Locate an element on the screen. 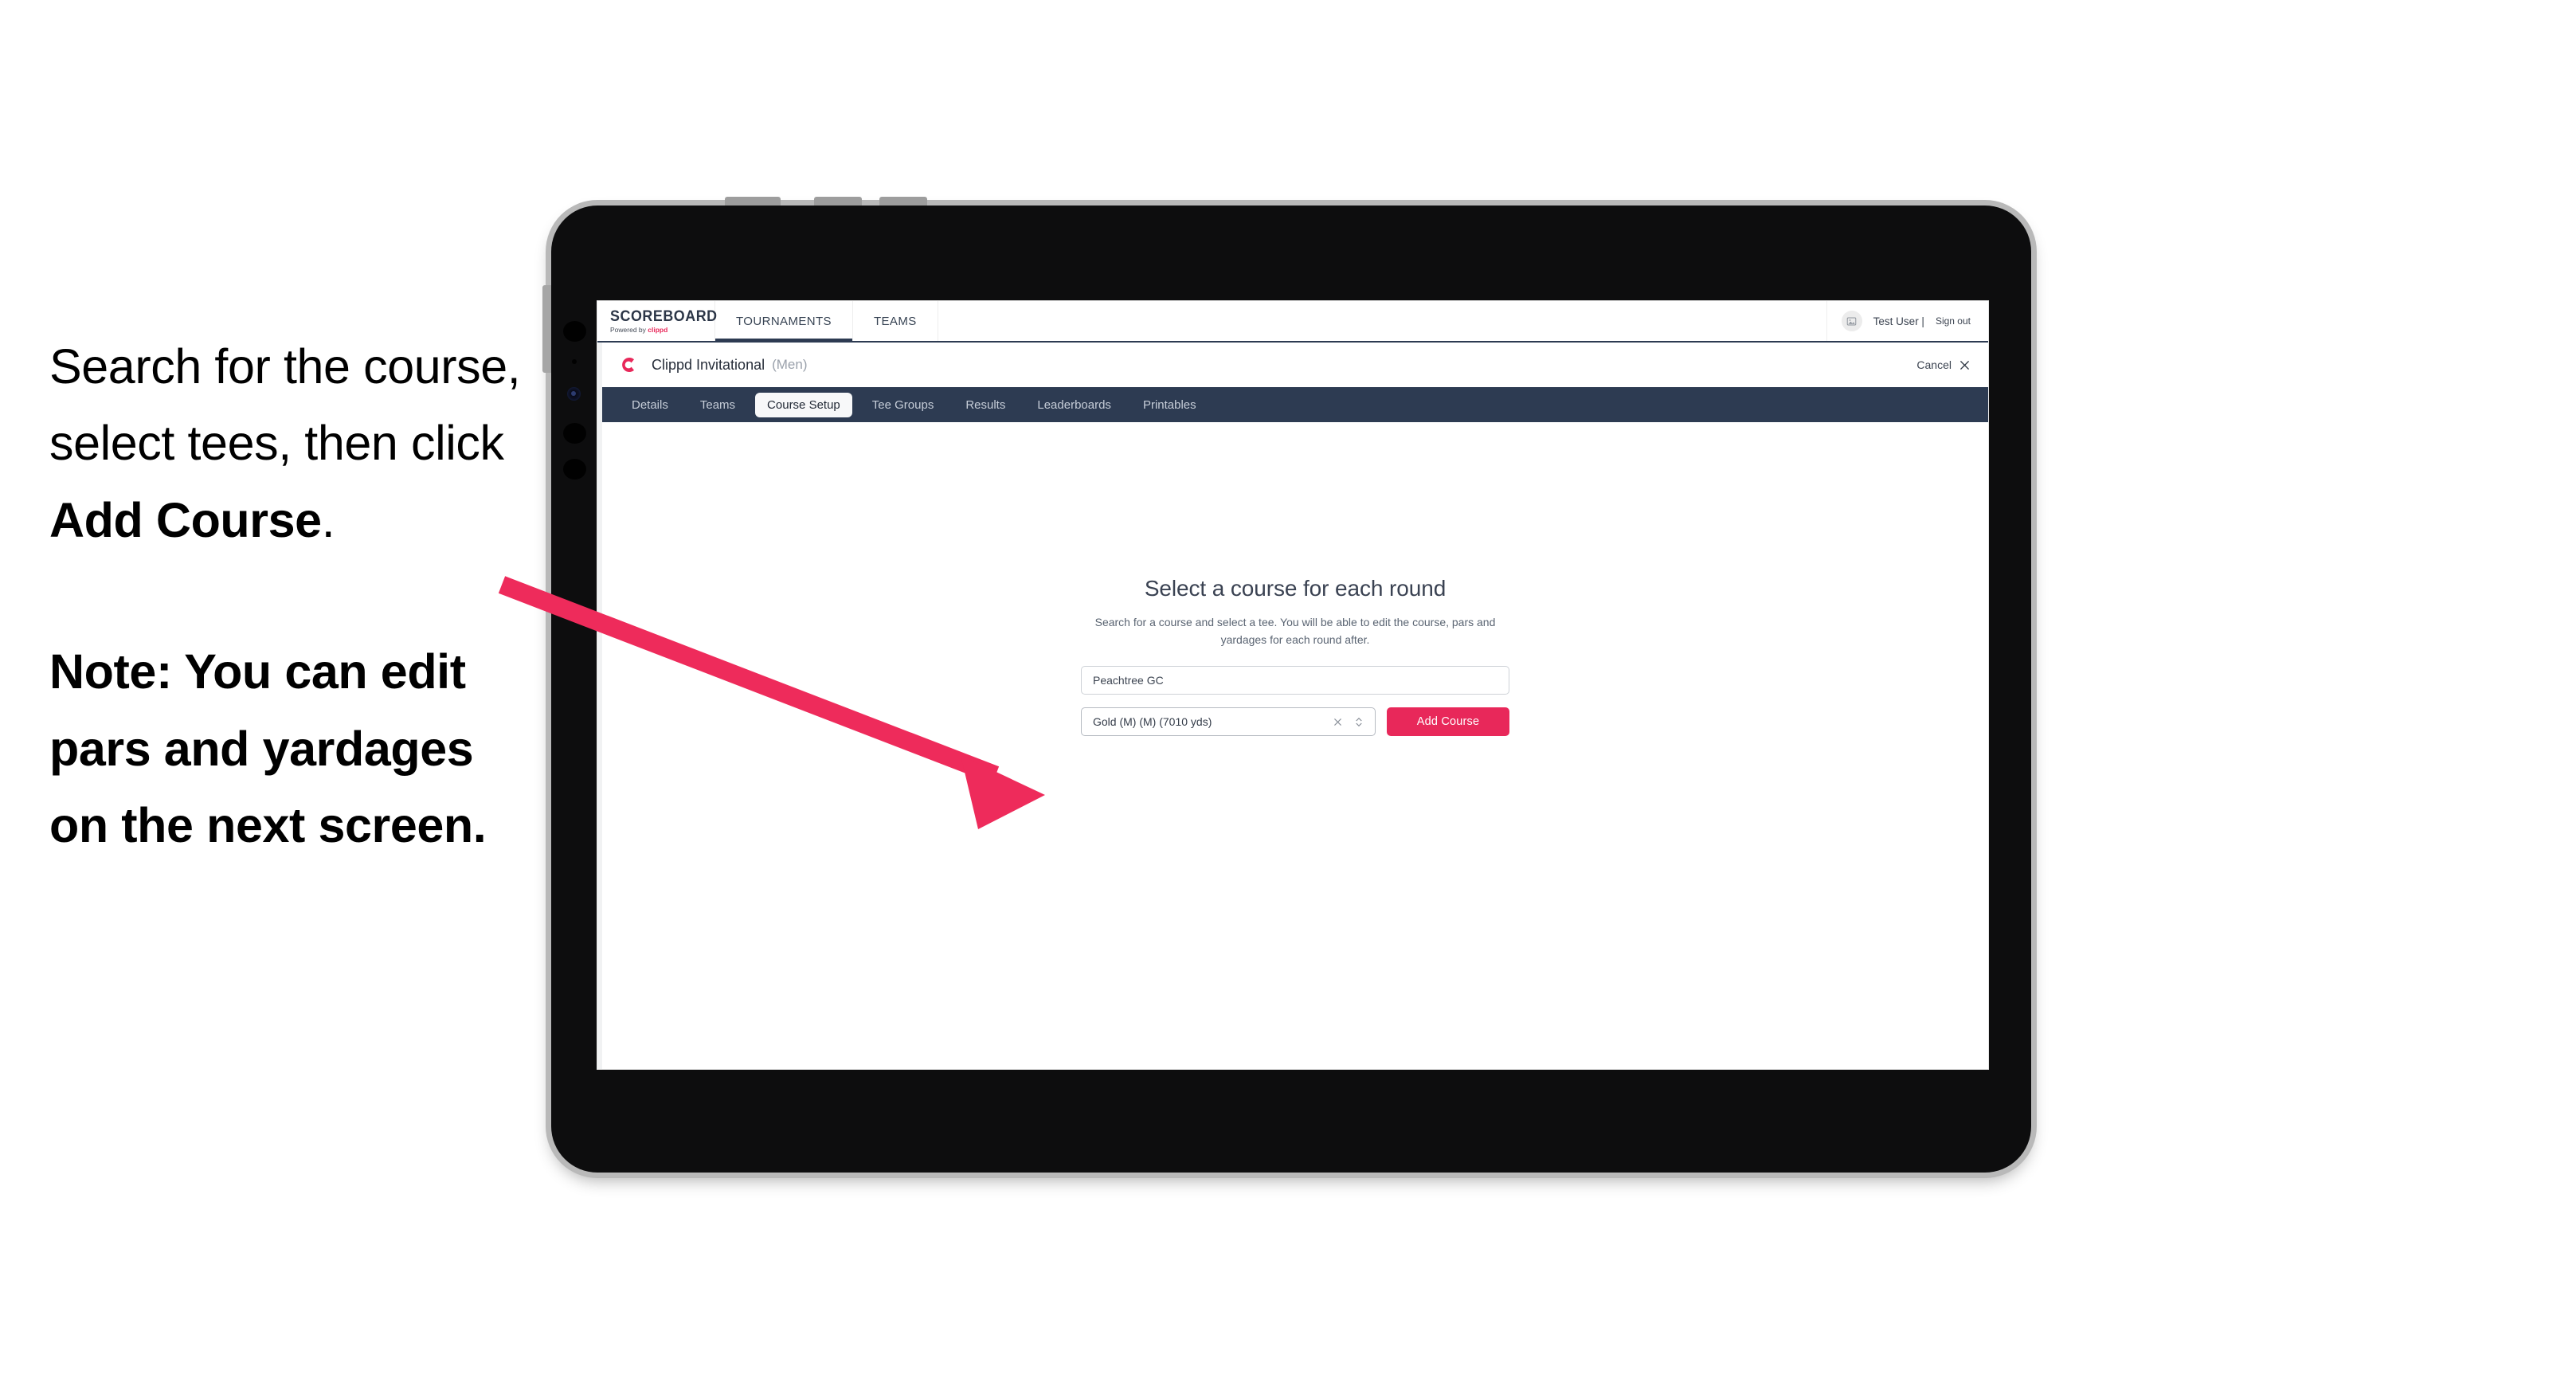 This screenshot has width=2576, height=1386. tab-results-label: Results is located at coordinates (985, 404).